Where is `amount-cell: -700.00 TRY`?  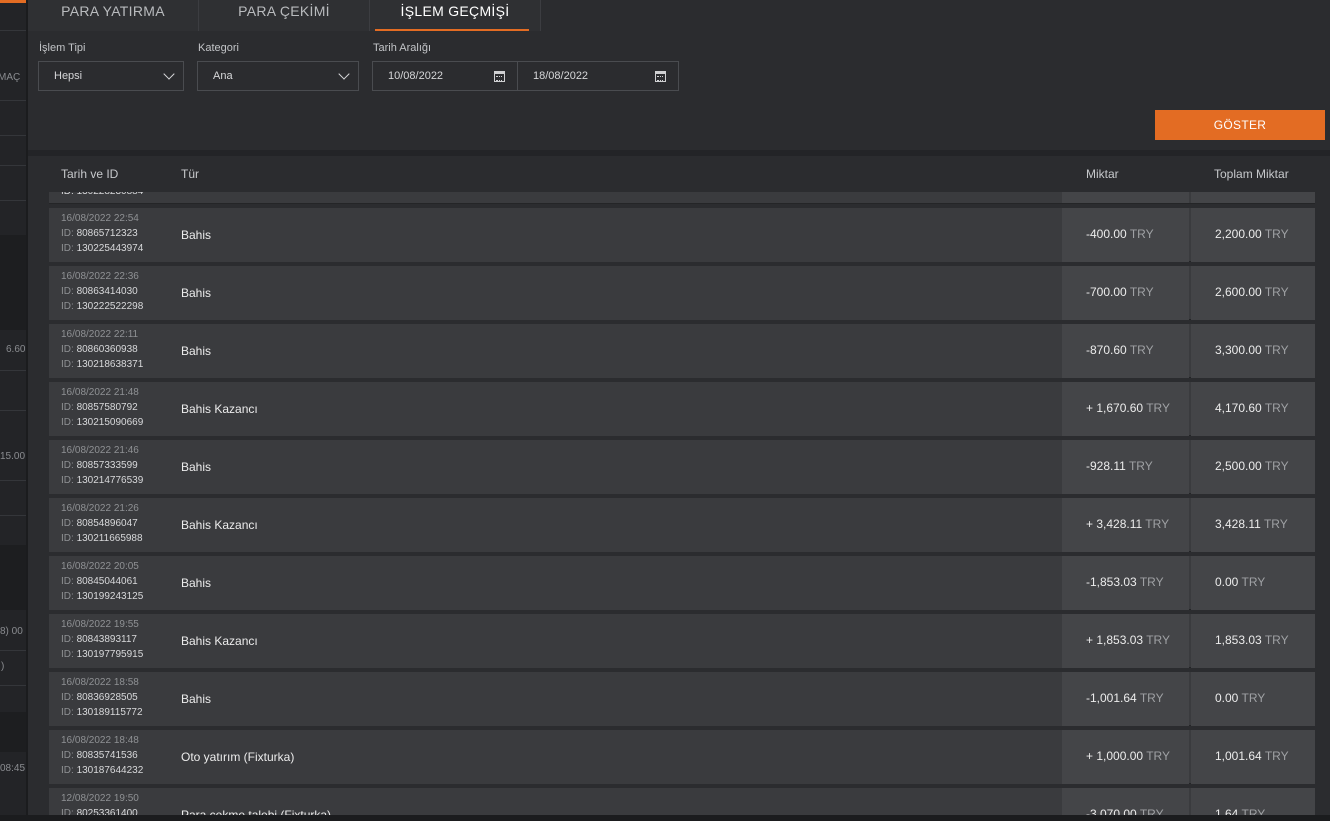 amount-cell: -700.00 TRY is located at coordinates (1125, 293).